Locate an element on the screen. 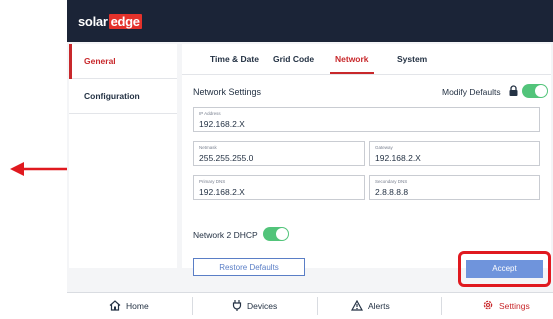  plug-icon is located at coordinates (237, 305).